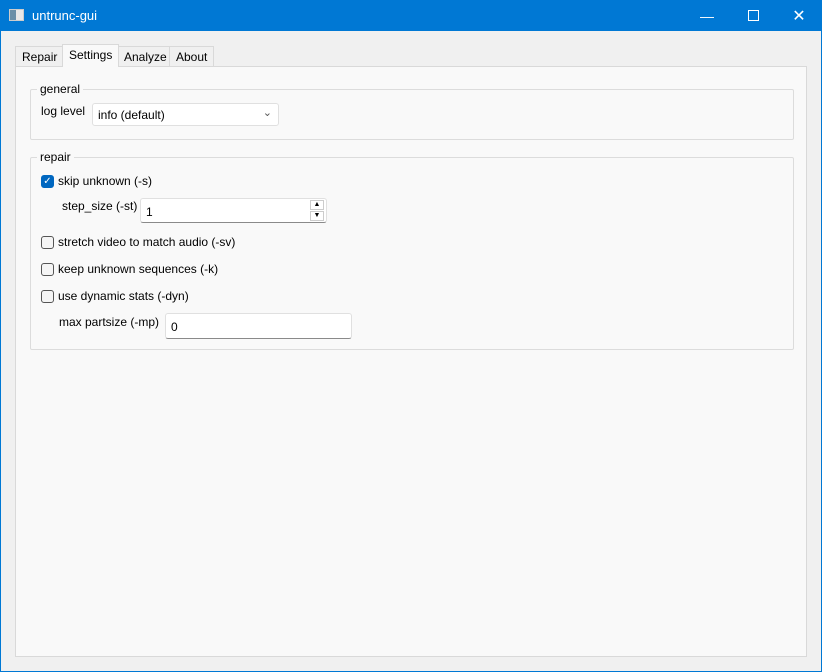  What do you see at coordinates (317, 216) in the screenshot?
I see `spin-down-button: ▼` at bounding box center [317, 216].